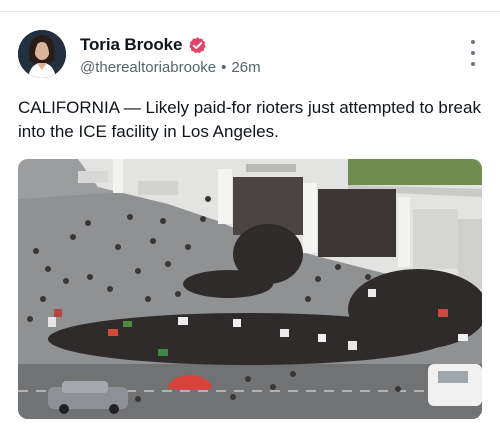 The width and height of the screenshot is (500, 436). I want to click on post-timestamp: 26m, so click(245, 67).